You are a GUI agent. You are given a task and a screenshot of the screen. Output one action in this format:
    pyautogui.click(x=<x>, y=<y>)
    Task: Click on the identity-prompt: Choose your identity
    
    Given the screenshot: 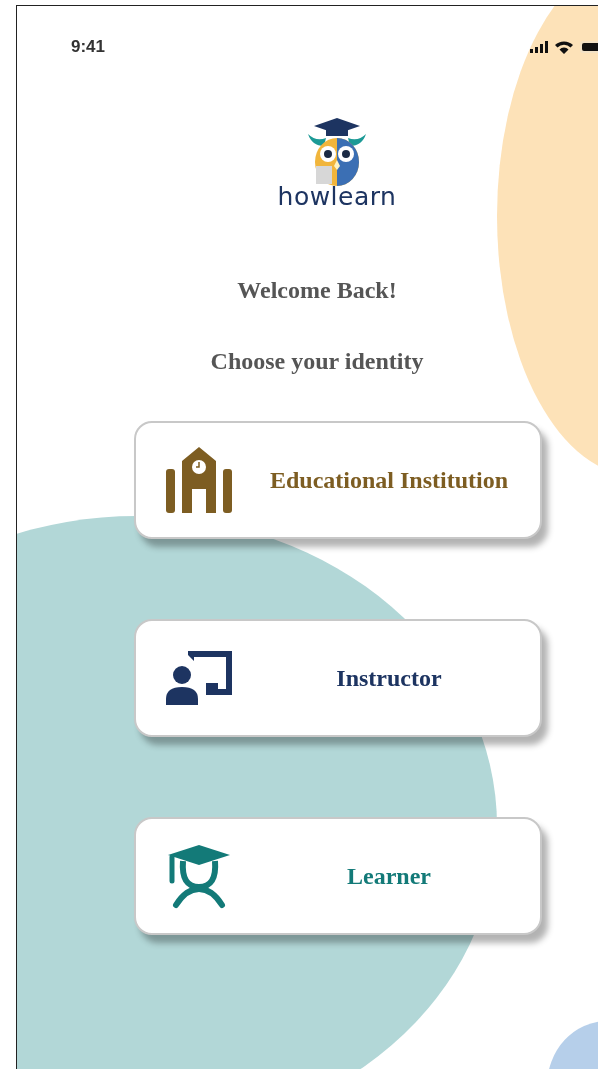 What is the action you would take?
    pyautogui.click(x=317, y=361)
    